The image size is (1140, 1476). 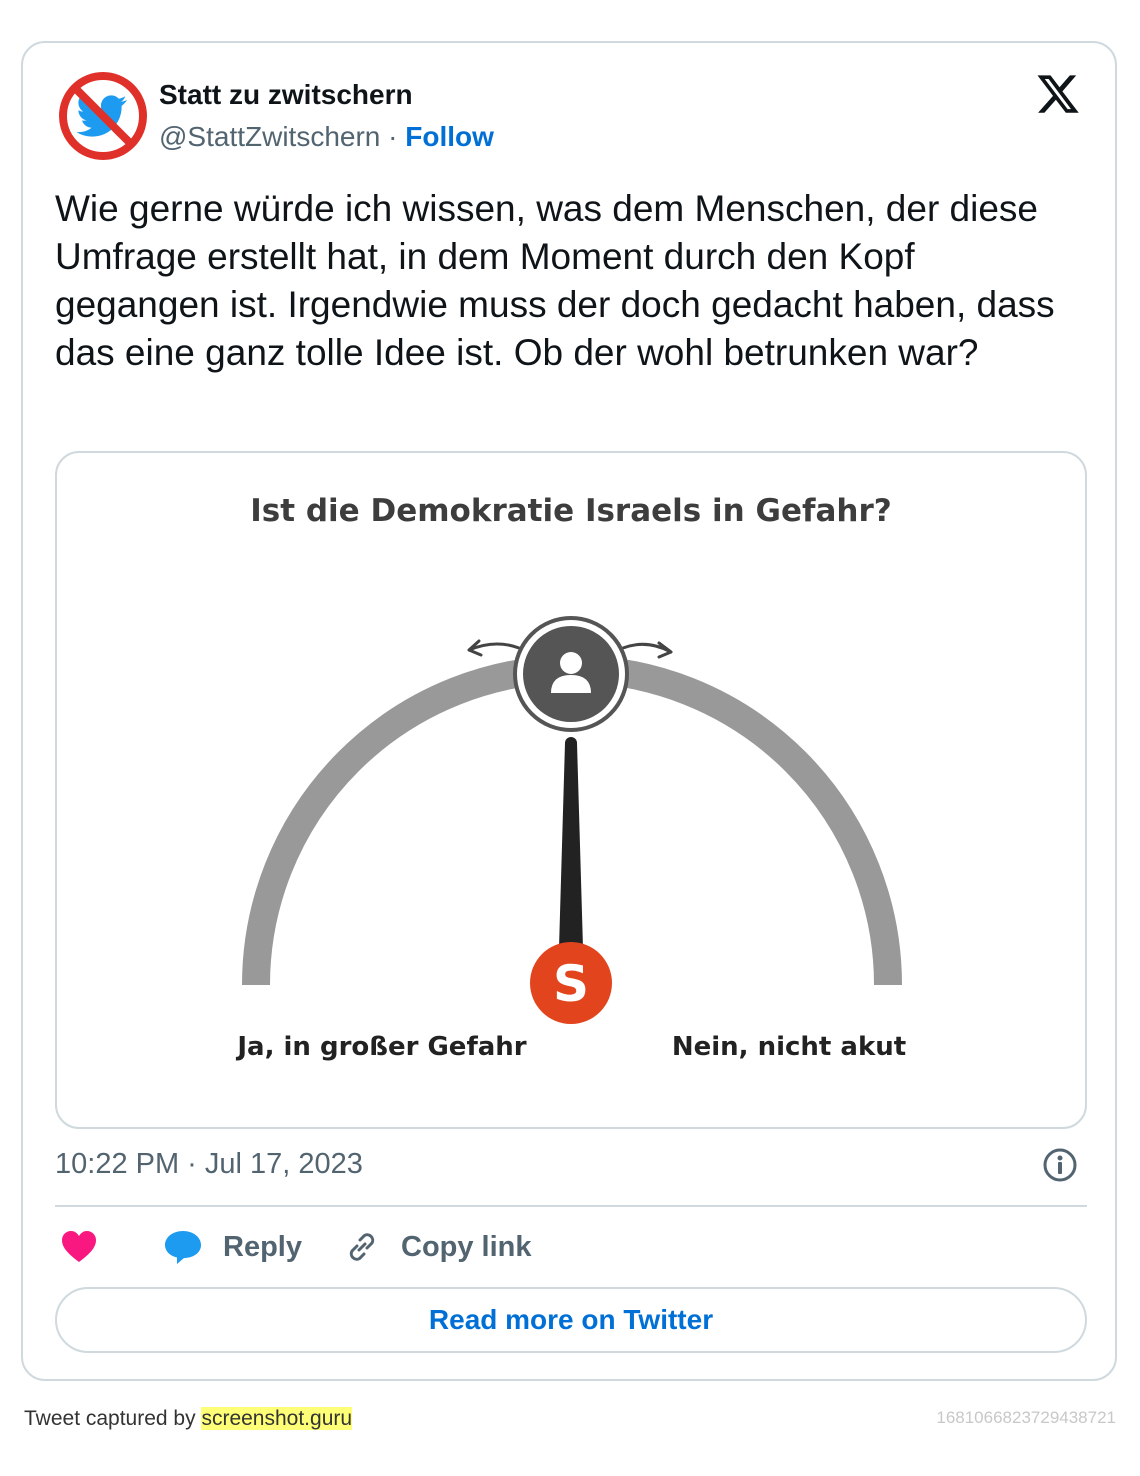 What do you see at coordinates (380, 1047) in the screenshot?
I see `label-left: Ja, in großer Gefahr` at bounding box center [380, 1047].